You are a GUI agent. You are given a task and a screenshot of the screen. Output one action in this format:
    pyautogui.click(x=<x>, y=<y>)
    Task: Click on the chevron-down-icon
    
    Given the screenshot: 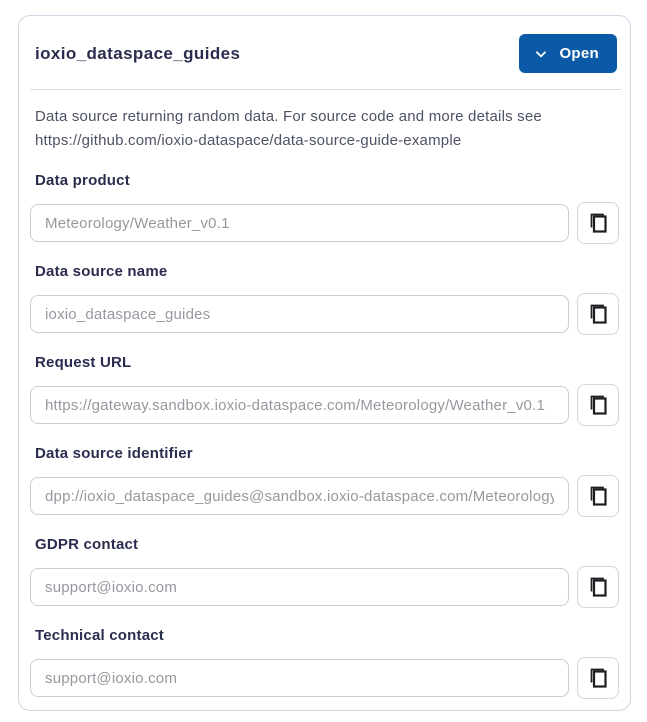 What is the action you would take?
    pyautogui.click(x=541, y=54)
    